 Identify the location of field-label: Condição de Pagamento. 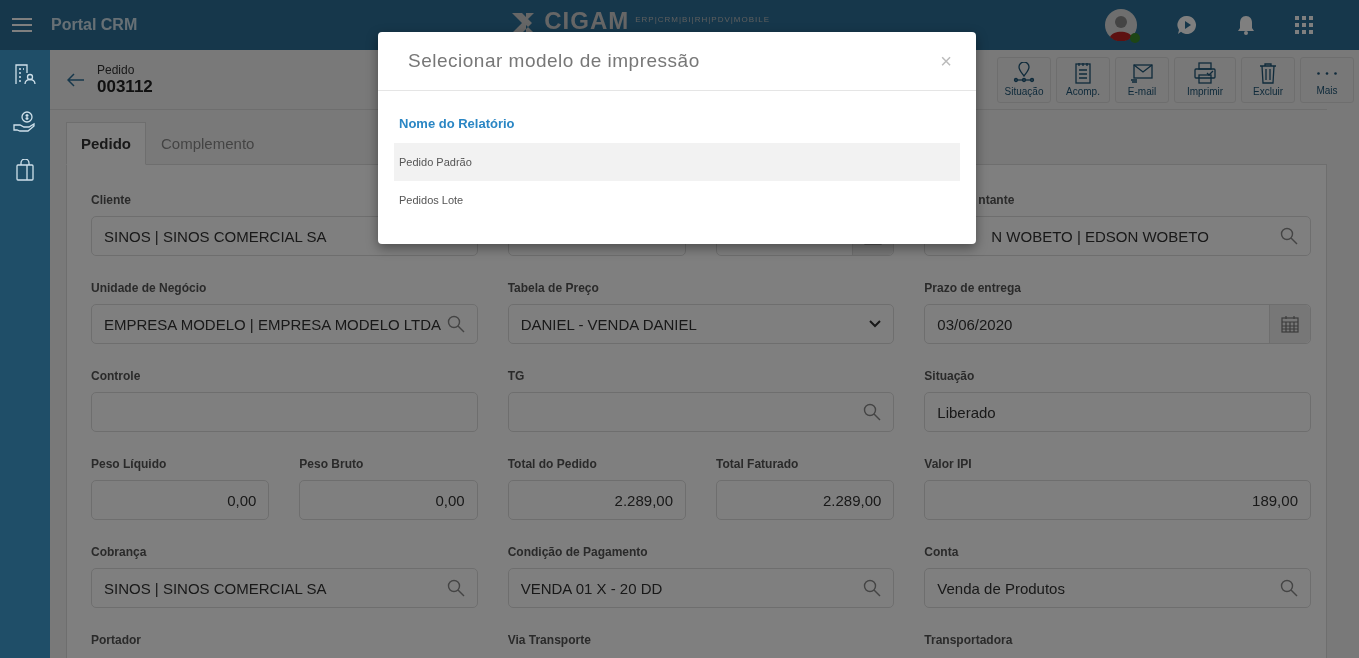
(577, 552).